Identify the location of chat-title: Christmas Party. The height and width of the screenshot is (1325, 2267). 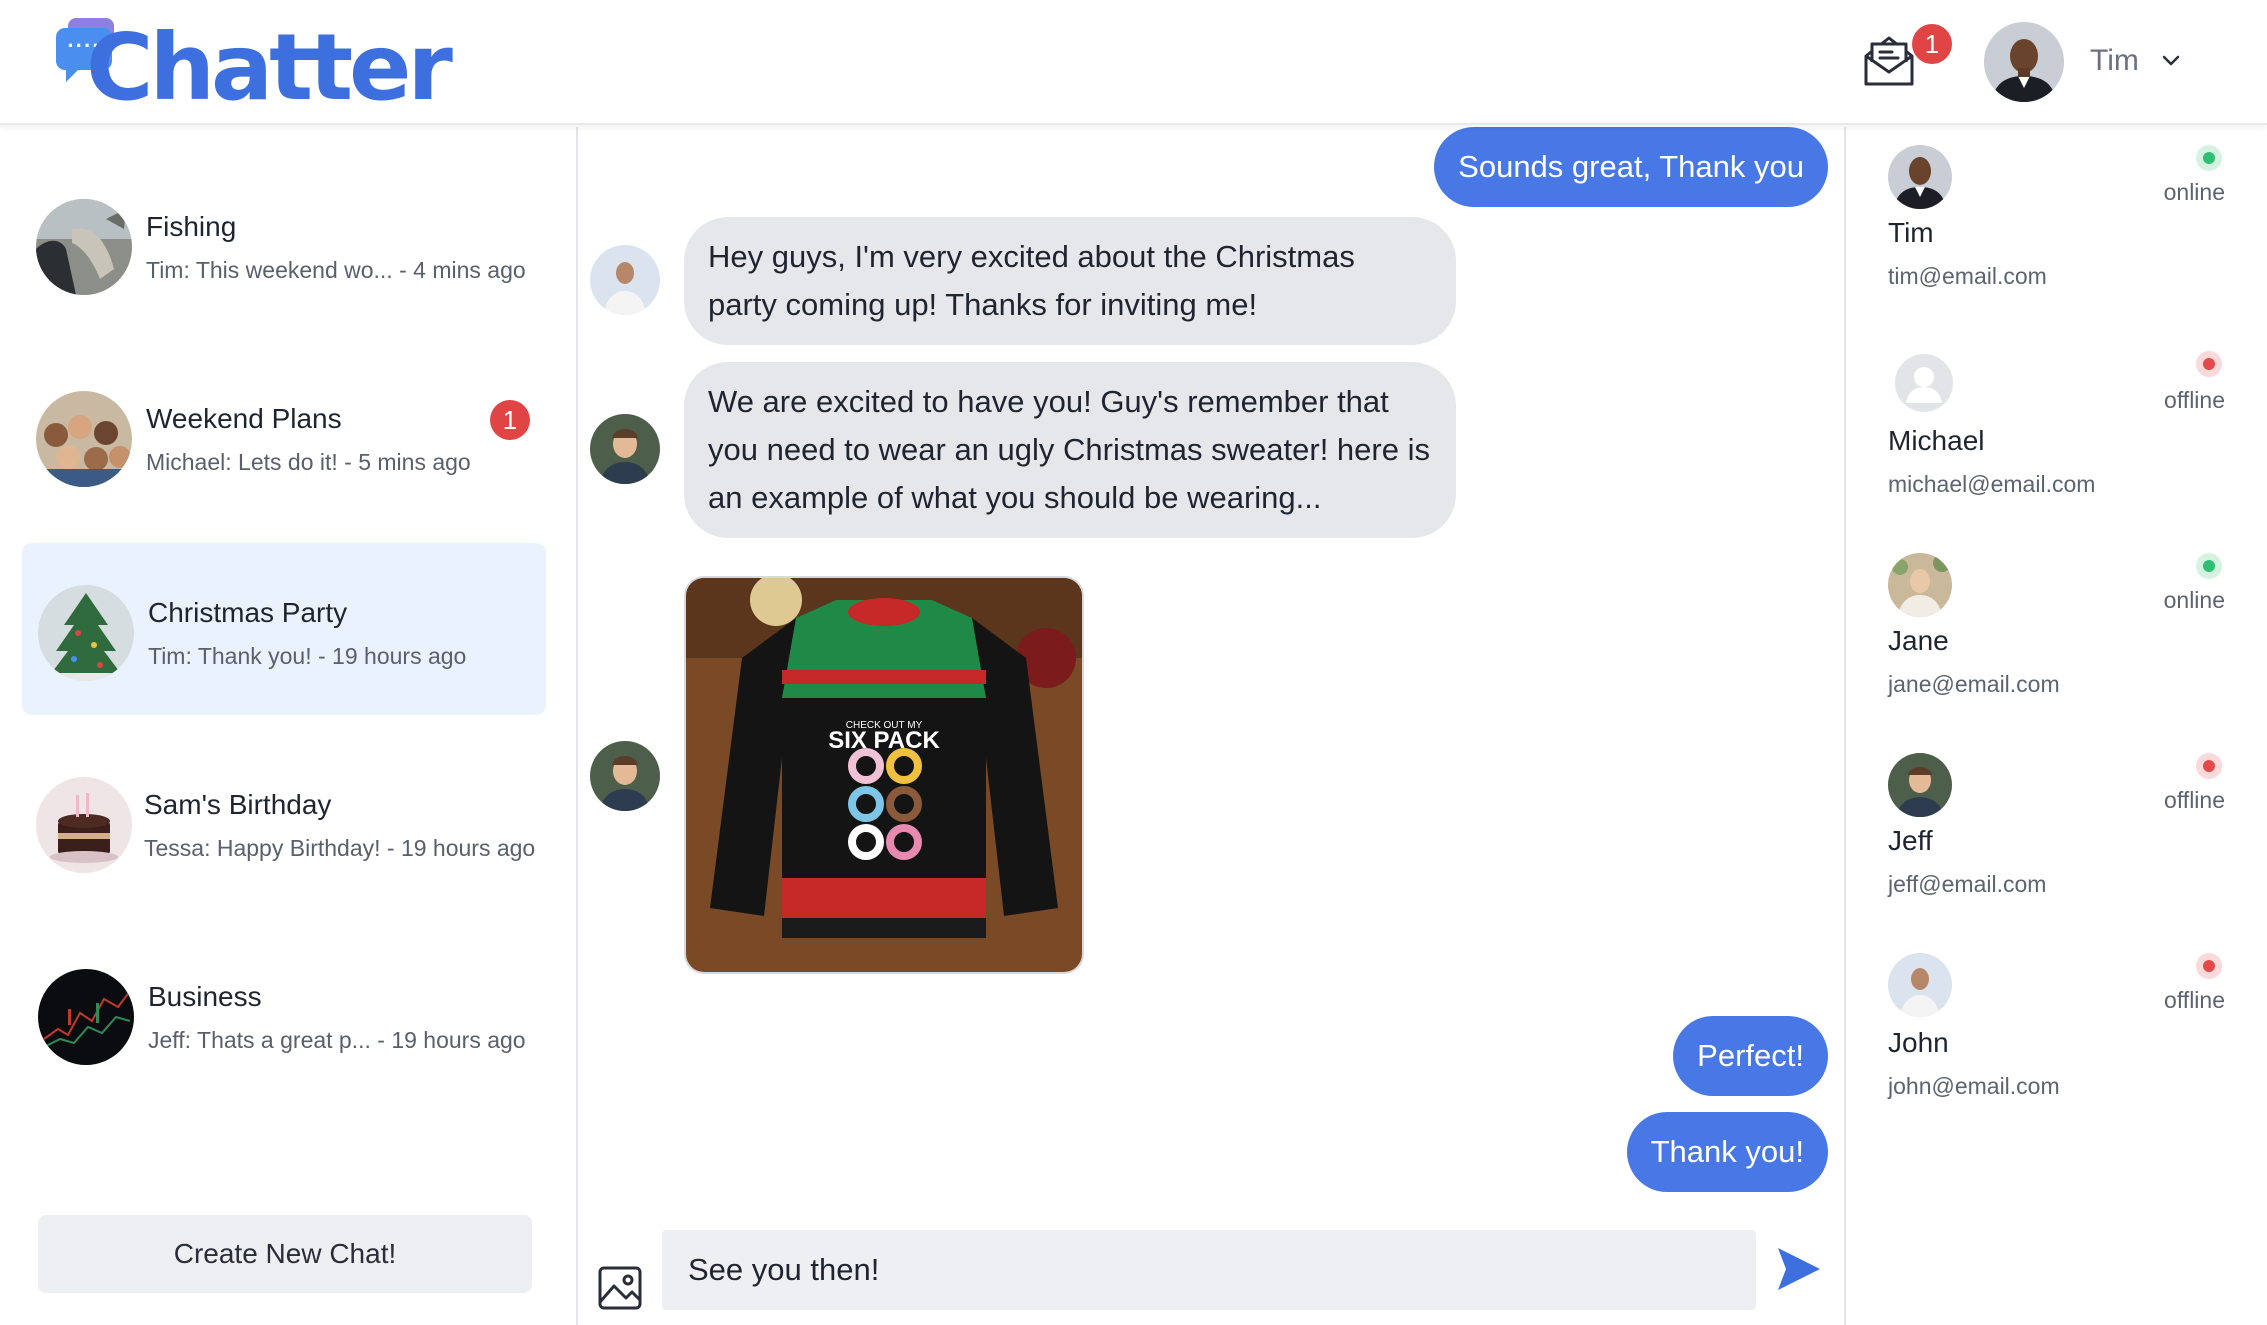
(248, 612).